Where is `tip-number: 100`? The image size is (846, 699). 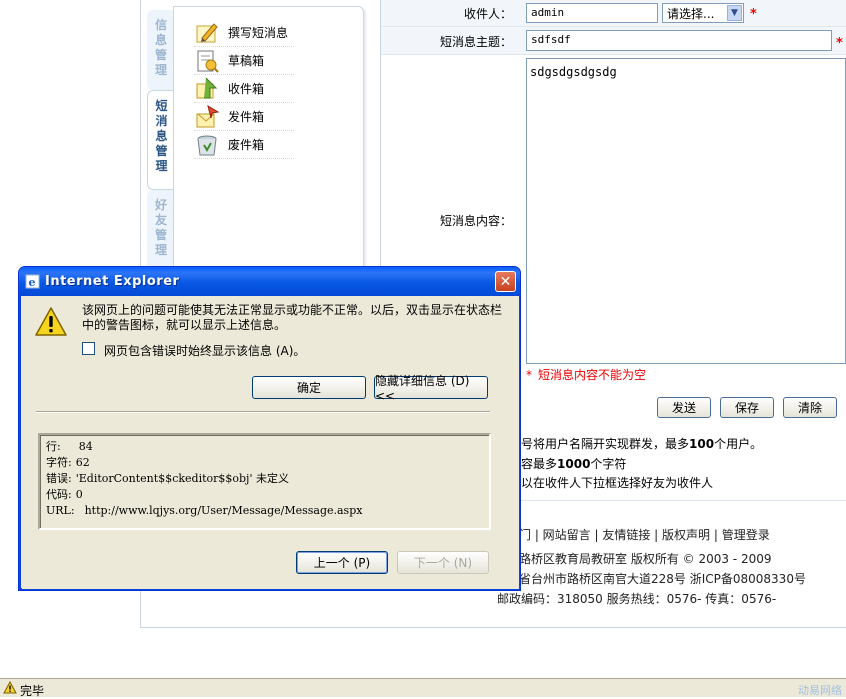
tip-number: 100 is located at coordinates (702, 444).